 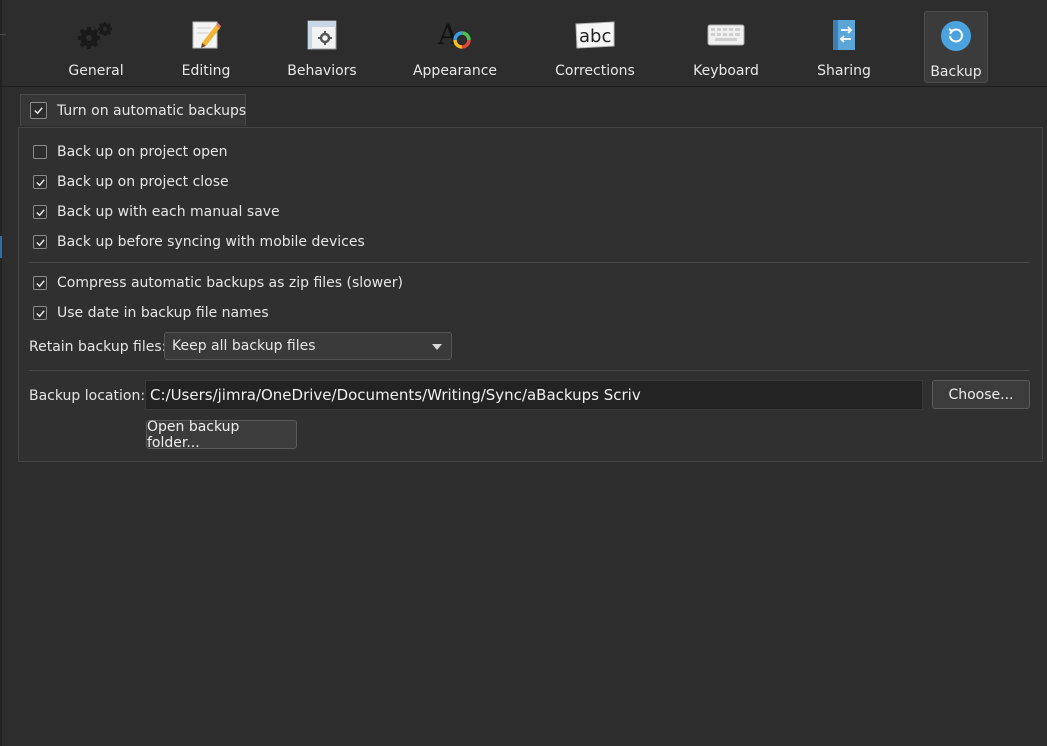 I want to click on tab-keyboard-label: Keyboard, so click(x=726, y=71).